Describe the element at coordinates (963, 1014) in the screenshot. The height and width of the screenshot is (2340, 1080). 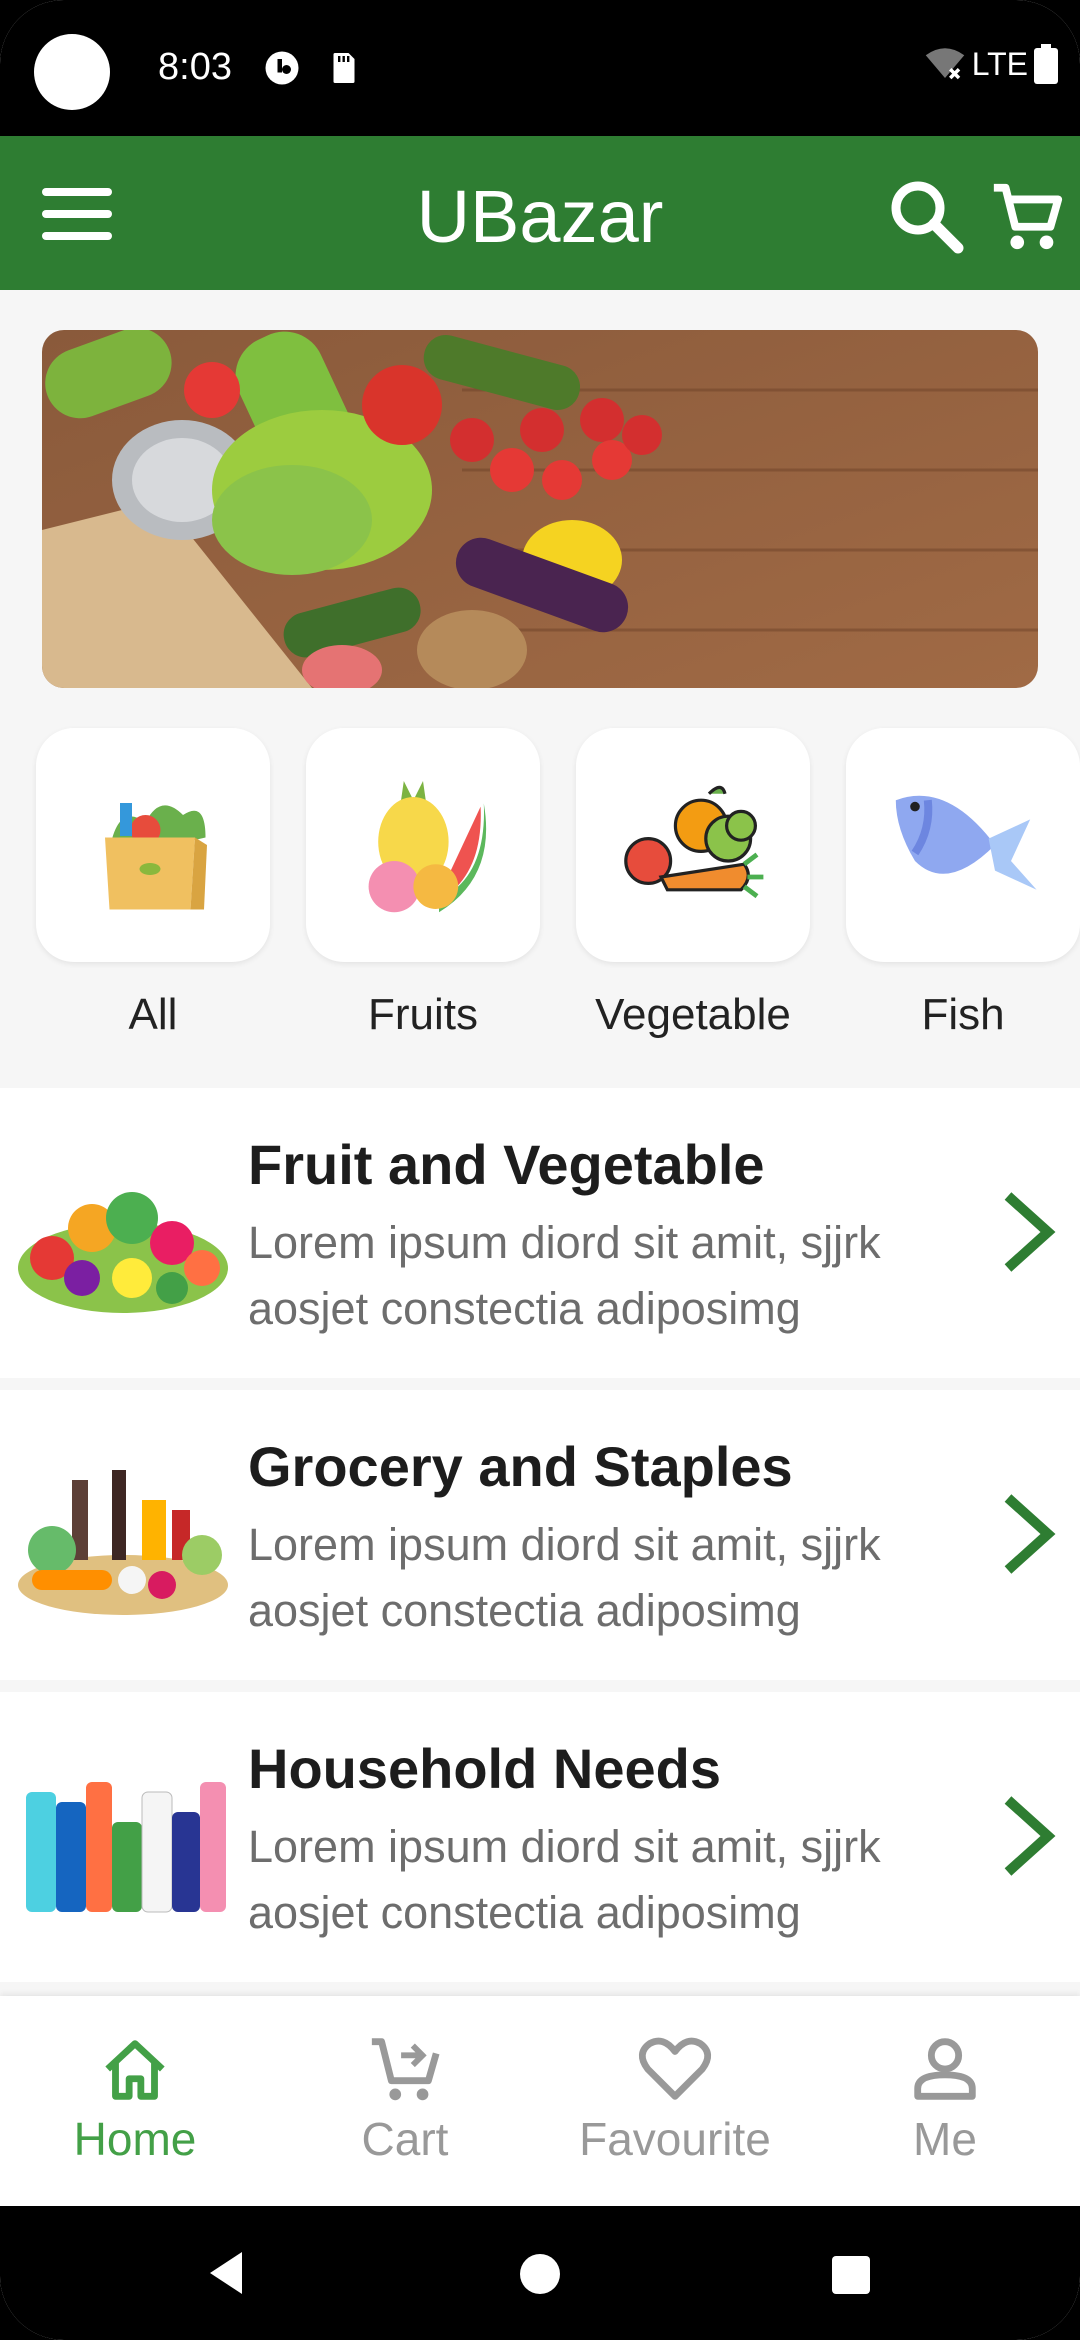
I see `category-label: Fish` at that location.